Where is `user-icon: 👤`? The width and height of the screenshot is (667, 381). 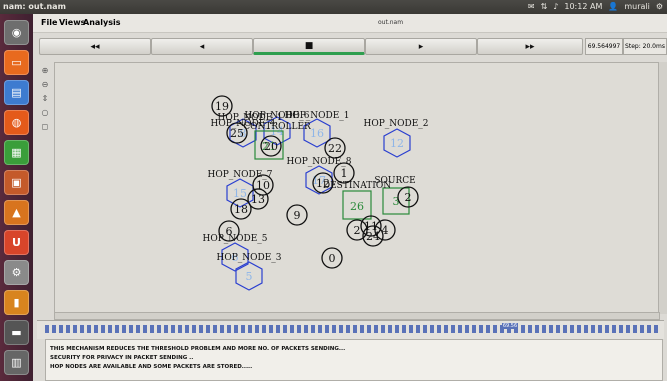 user-icon: 👤 is located at coordinates (613, 6).